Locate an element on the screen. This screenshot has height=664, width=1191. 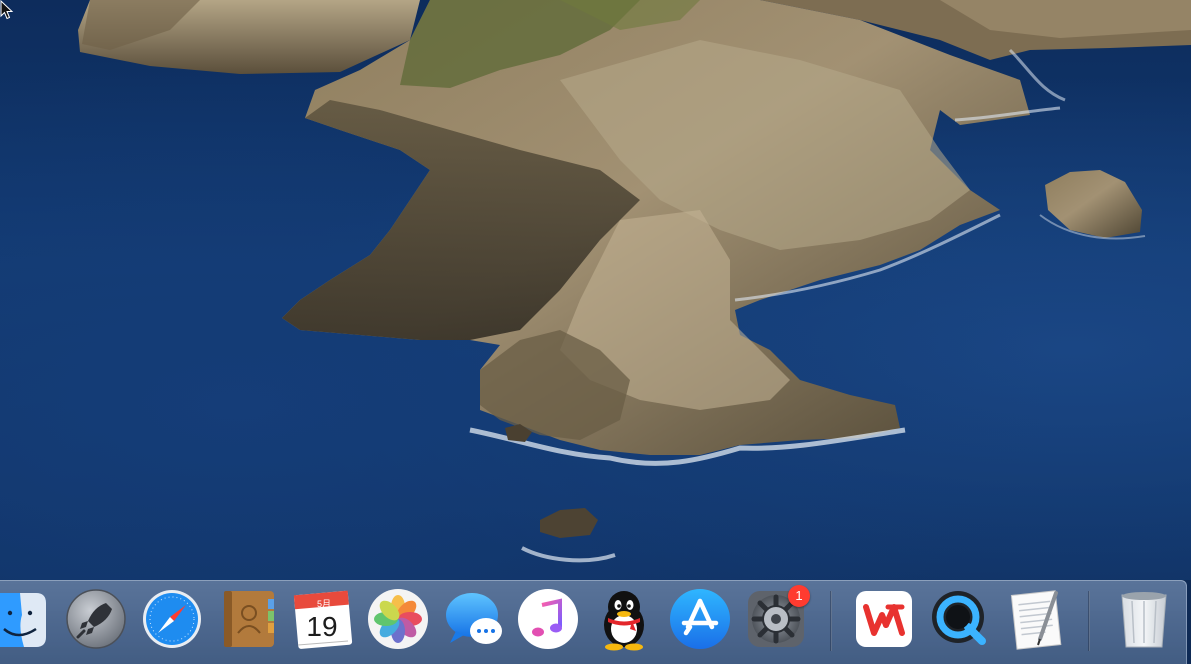
dock-item-finder is located at coordinates (25, 620).